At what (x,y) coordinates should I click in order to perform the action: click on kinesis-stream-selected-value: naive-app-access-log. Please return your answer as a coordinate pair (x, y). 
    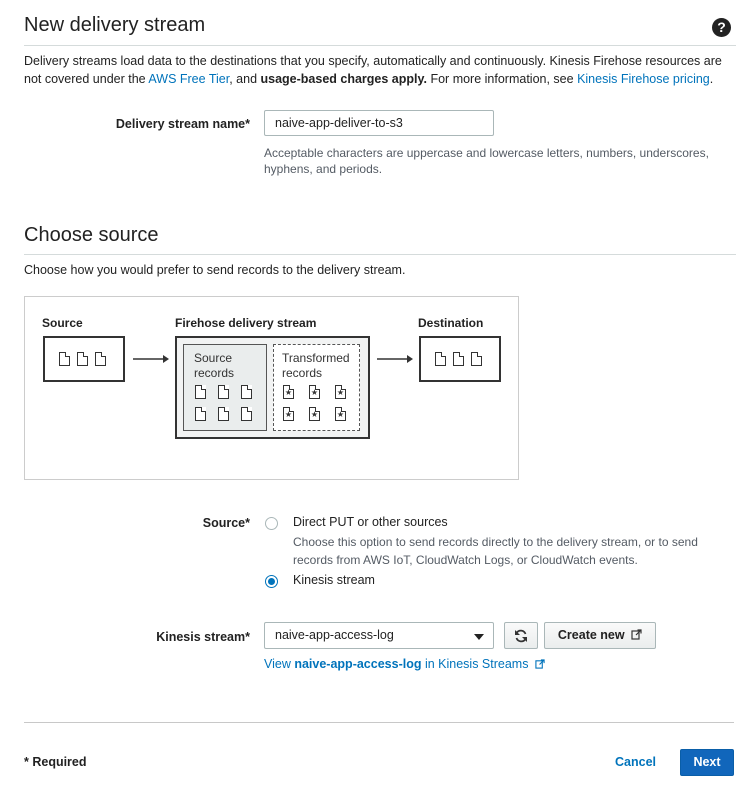
    Looking at the image, I should click on (334, 635).